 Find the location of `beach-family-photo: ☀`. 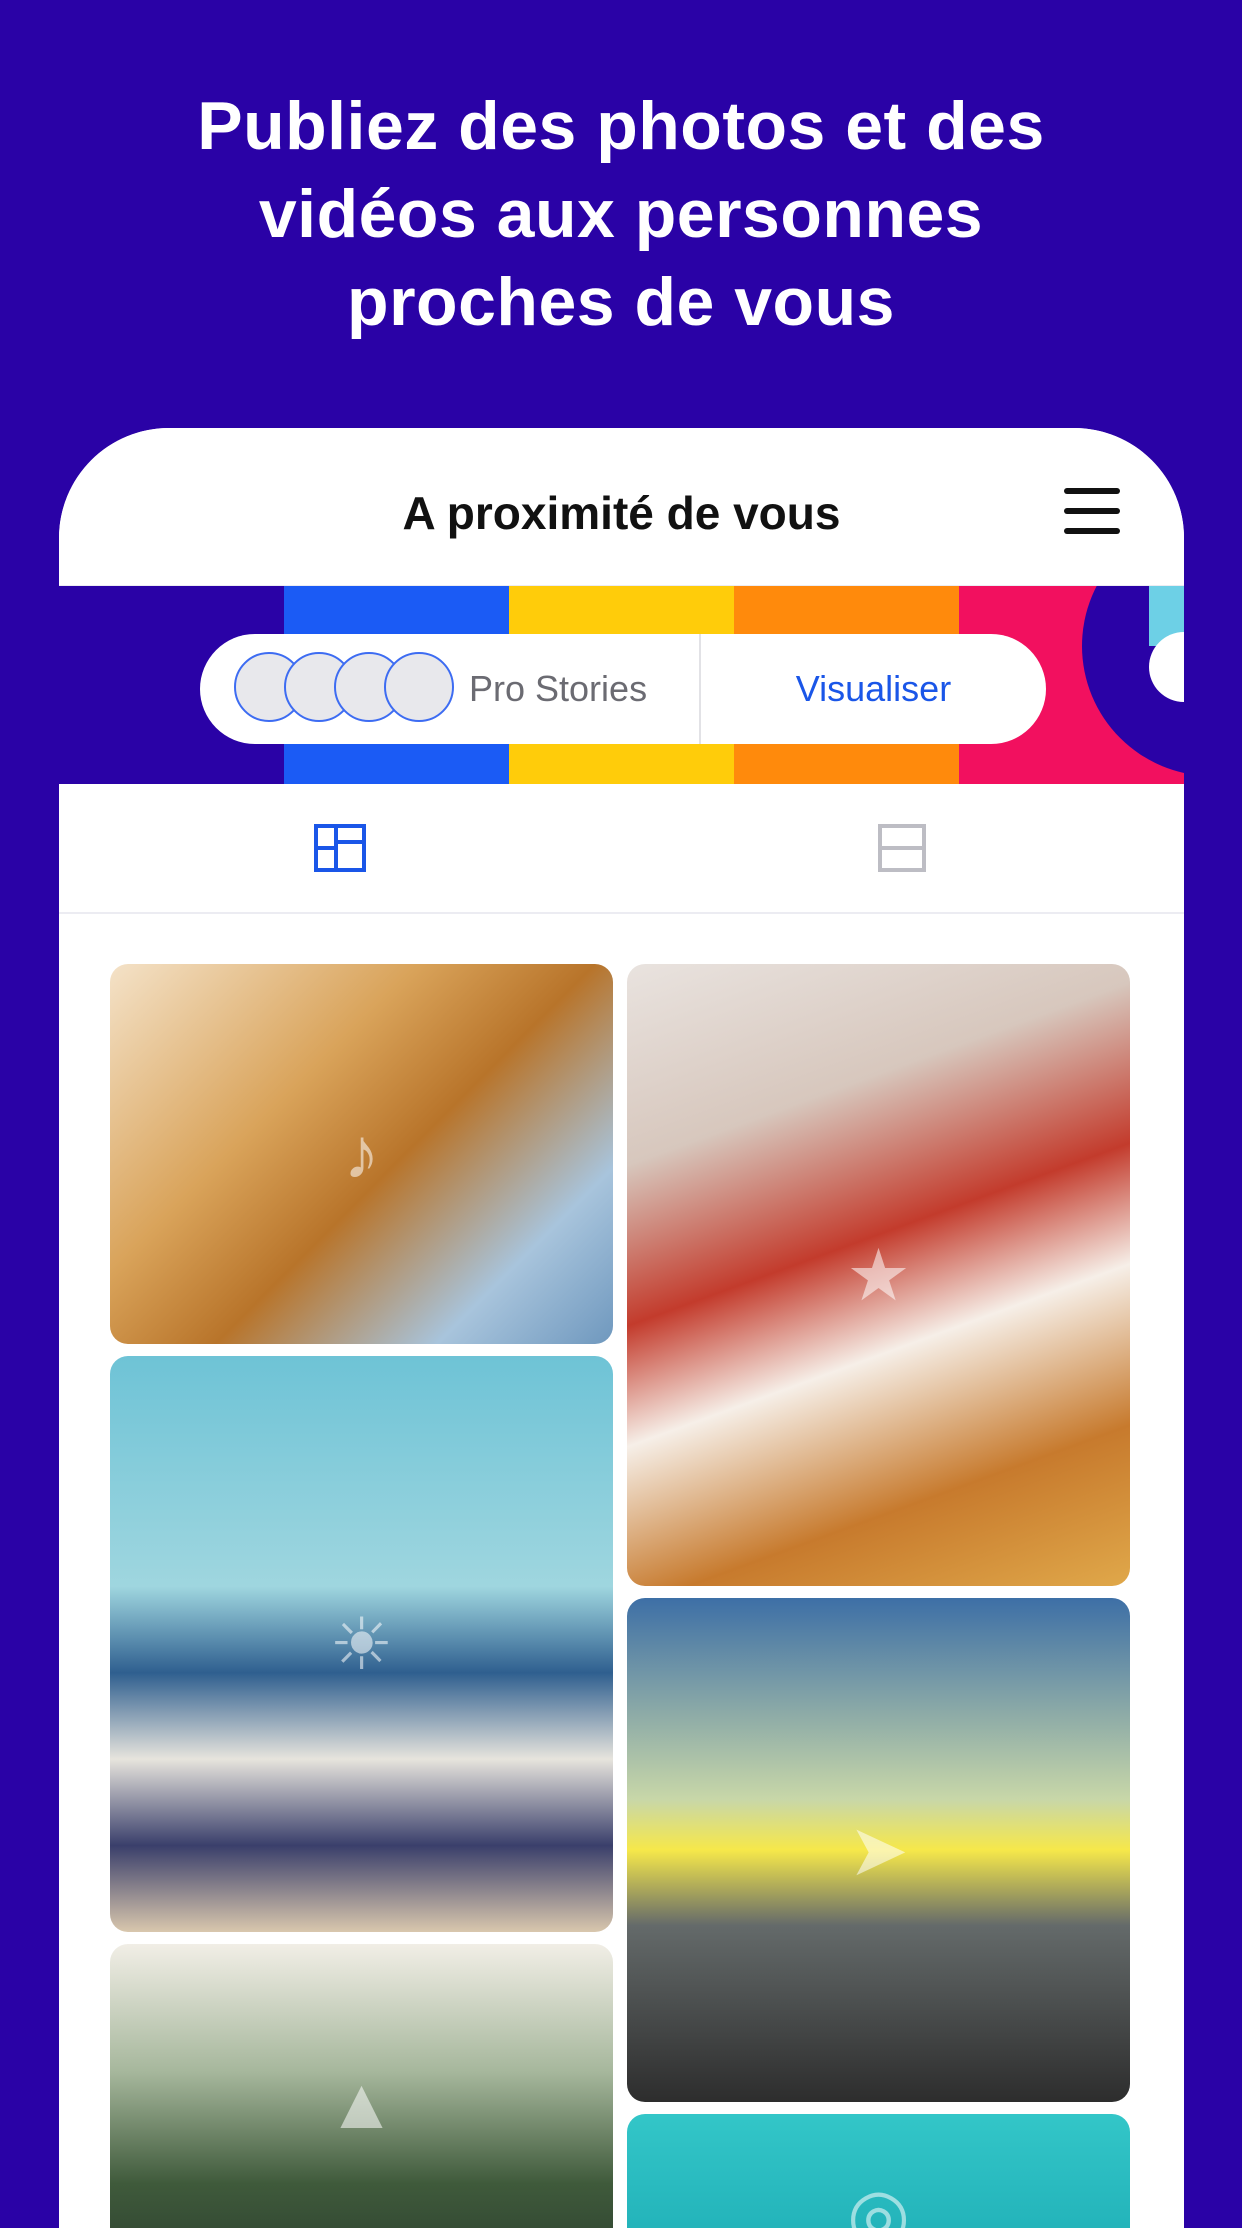

beach-family-photo: ☀ is located at coordinates (361, 1644).